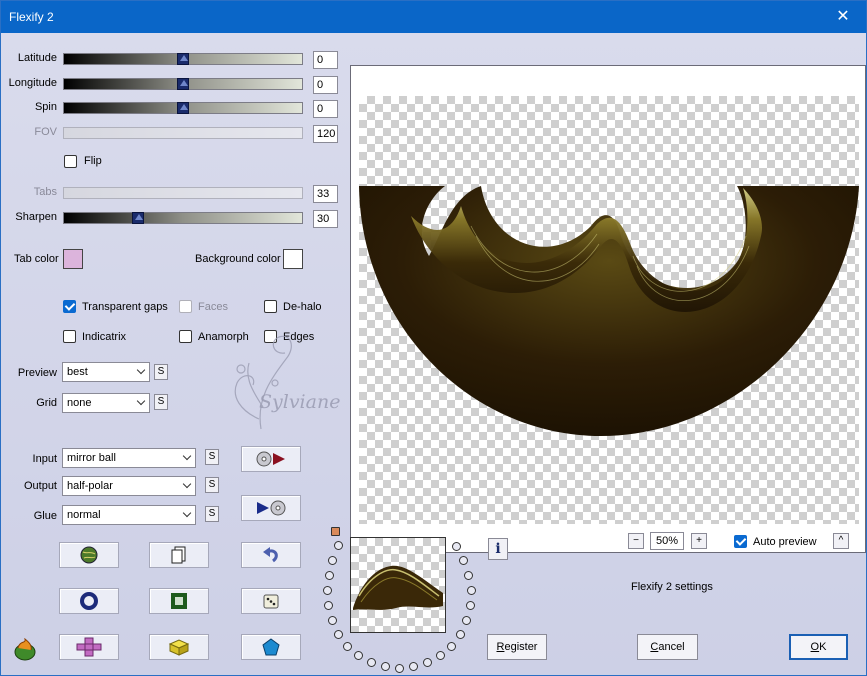 This screenshot has width=867, height=676. I want to click on sharpen-slider, so click(183, 218).